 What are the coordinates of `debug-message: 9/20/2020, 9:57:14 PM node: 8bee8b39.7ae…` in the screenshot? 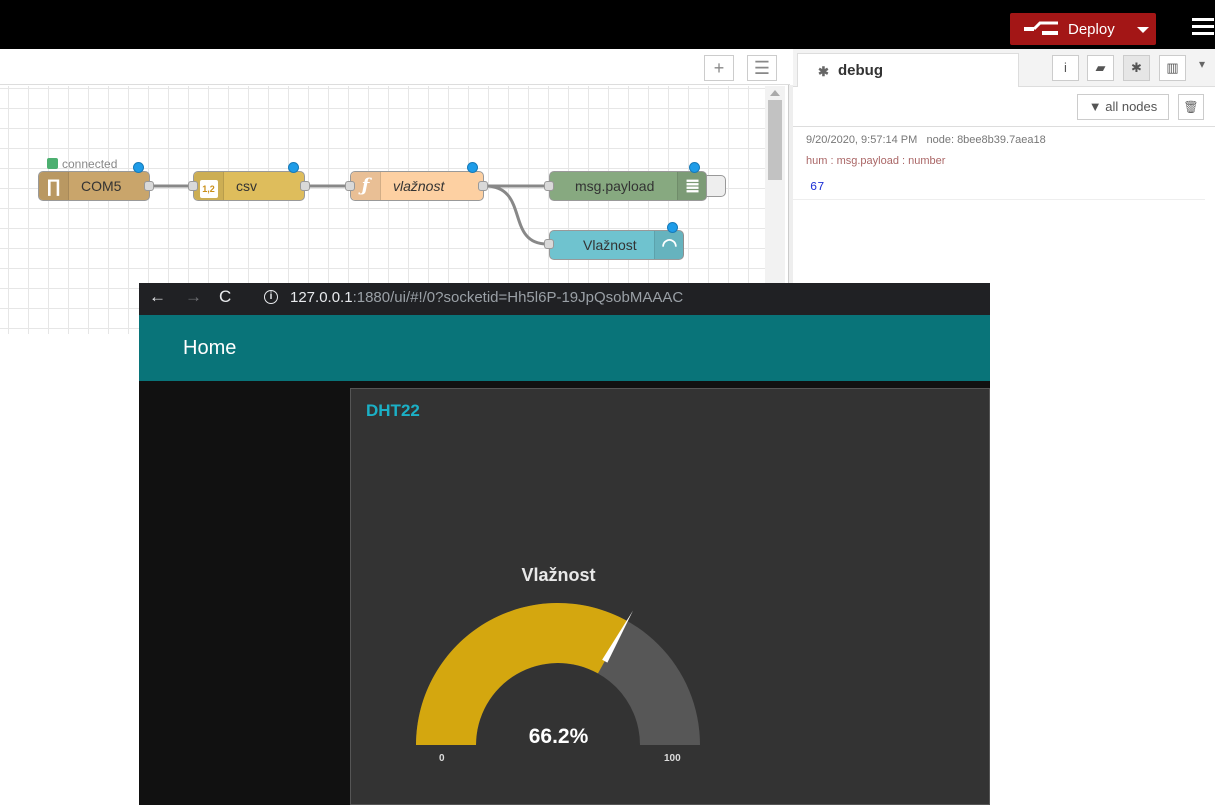 It's located at (999, 163).